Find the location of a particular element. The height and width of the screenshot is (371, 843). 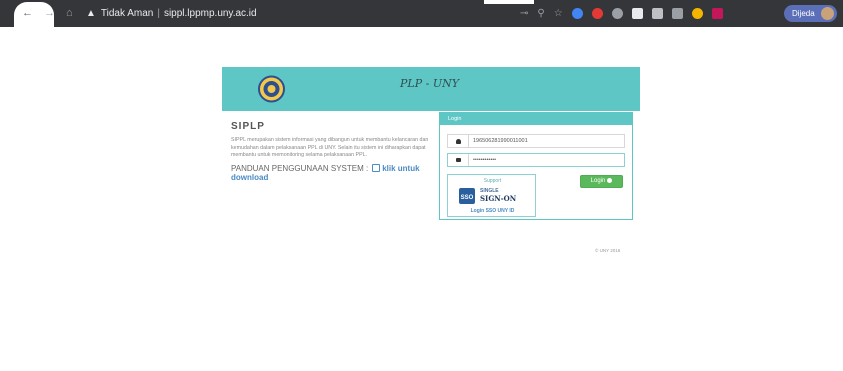

password-field is located at coordinates (536, 160).